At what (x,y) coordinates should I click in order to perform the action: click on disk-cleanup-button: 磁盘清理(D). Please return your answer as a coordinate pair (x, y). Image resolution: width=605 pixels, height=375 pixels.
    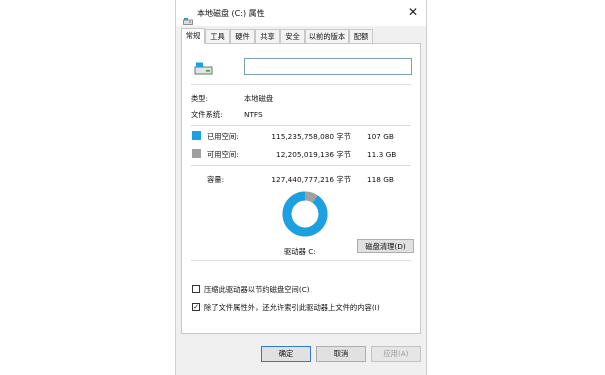
    Looking at the image, I should click on (385, 246).